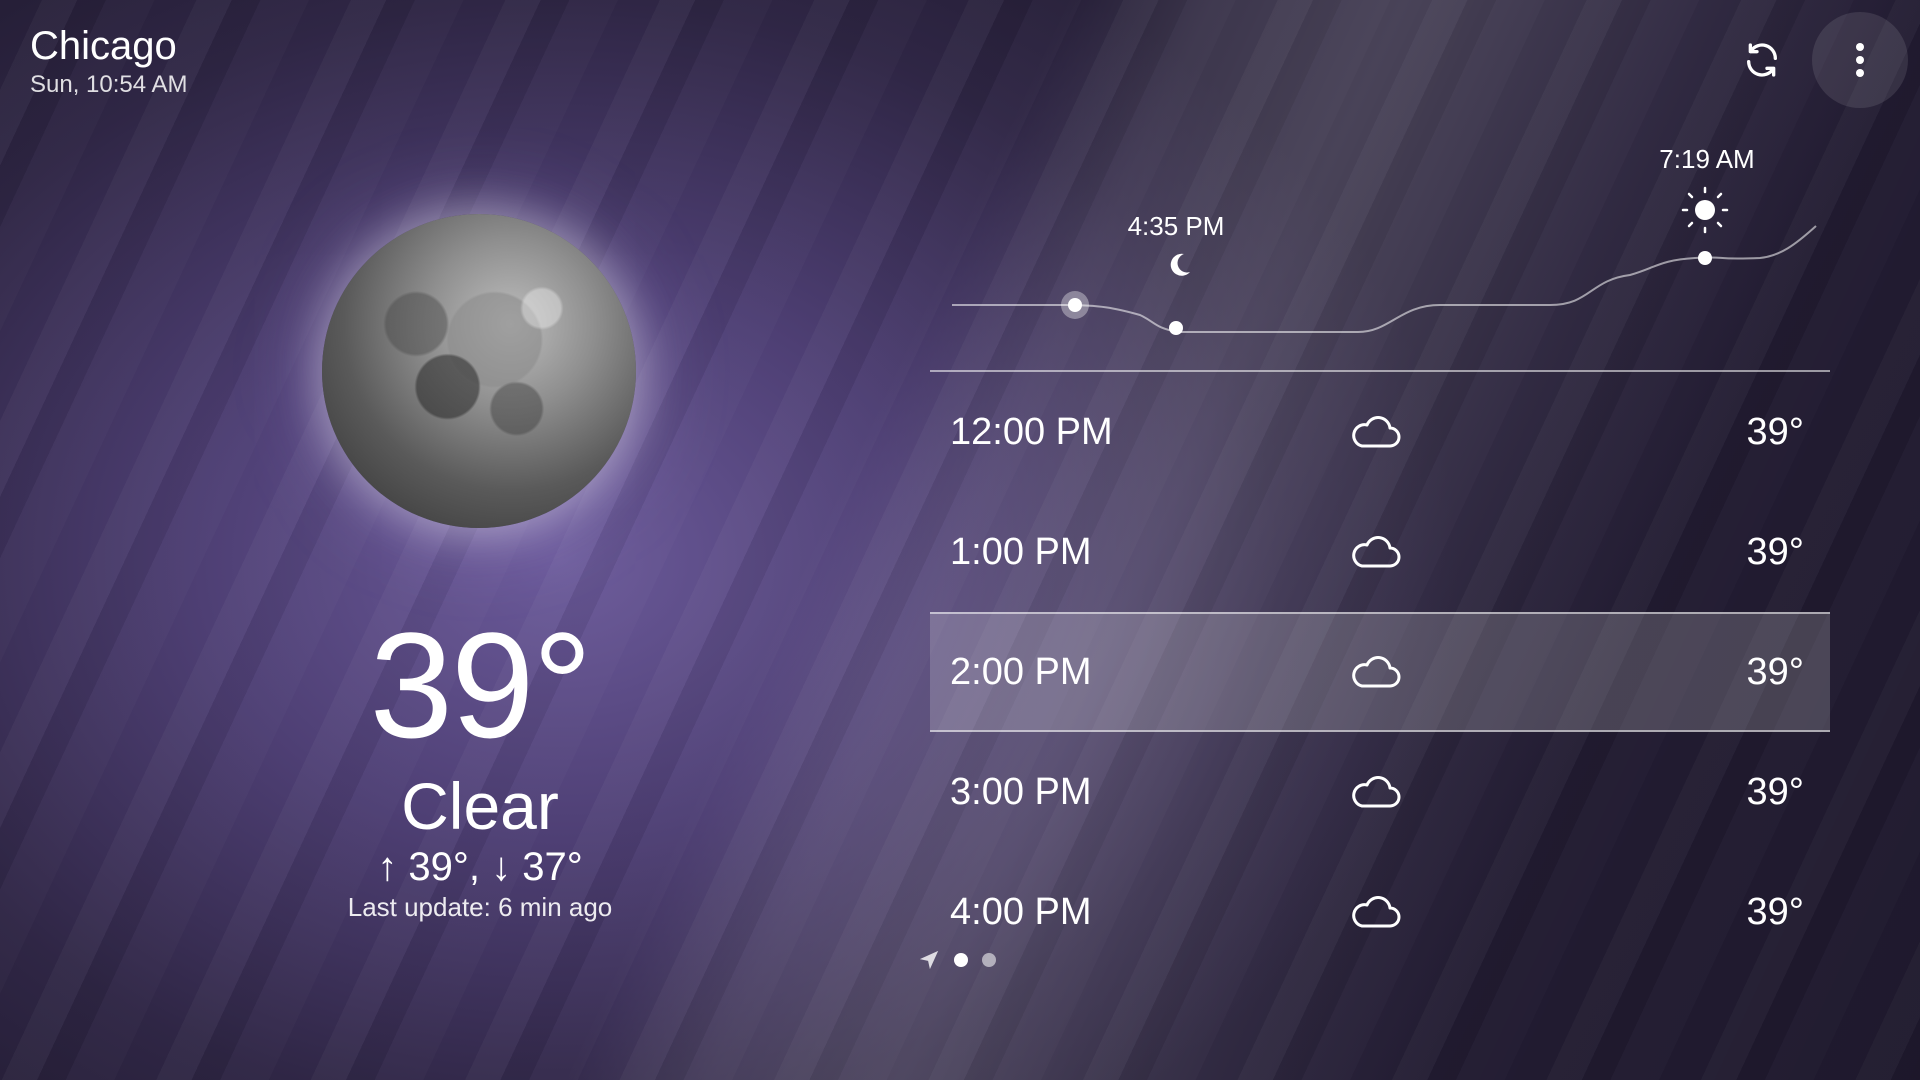 The image size is (1920, 1080). I want to click on refresh-button, so click(1762, 60).